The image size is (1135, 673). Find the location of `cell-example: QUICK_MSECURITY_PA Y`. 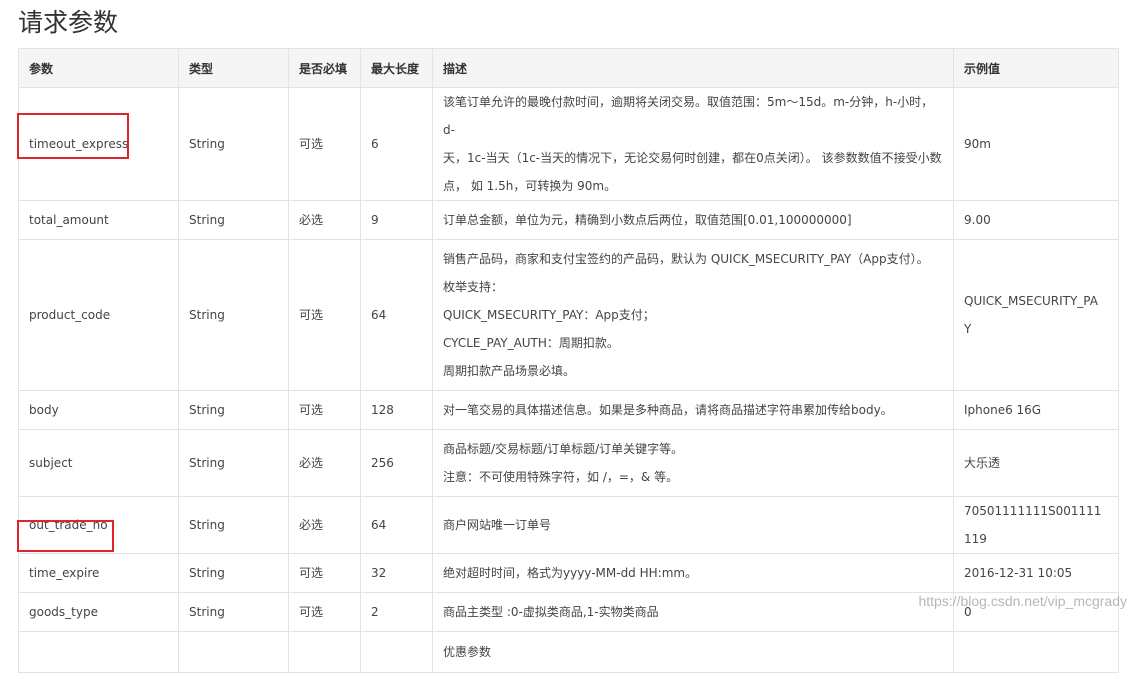

cell-example: QUICK_MSECURITY_PA Y is located at coordinates (1036, 315).